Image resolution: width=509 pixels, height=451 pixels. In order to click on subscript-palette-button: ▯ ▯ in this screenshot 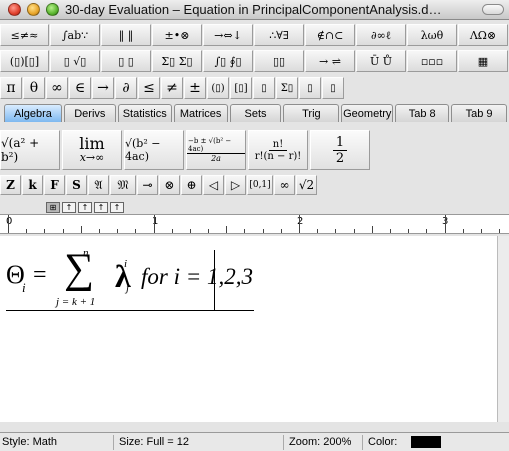, I will do `click(126, 61)`.